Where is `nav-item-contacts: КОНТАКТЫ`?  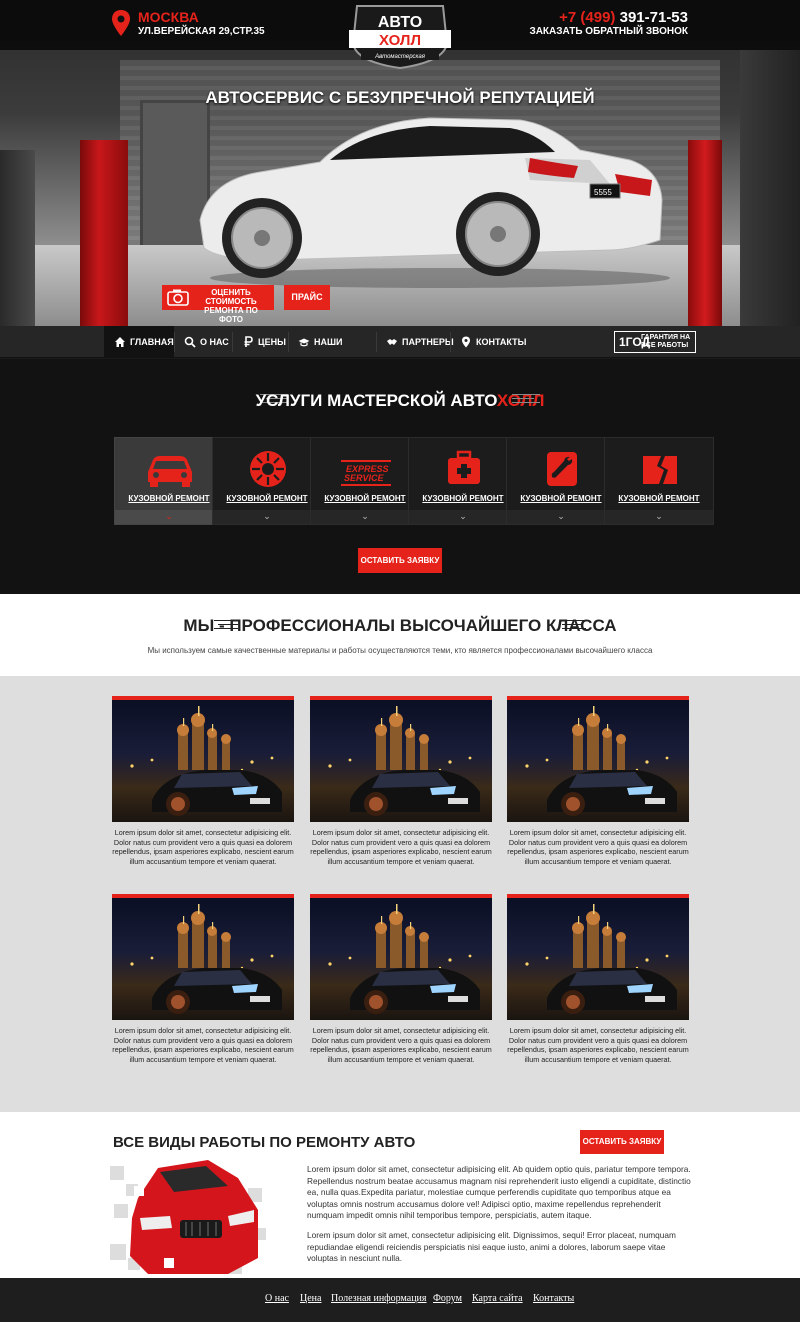
nav-item-contacts: КОНТАКТЫ is located at coordinates (488, 342).